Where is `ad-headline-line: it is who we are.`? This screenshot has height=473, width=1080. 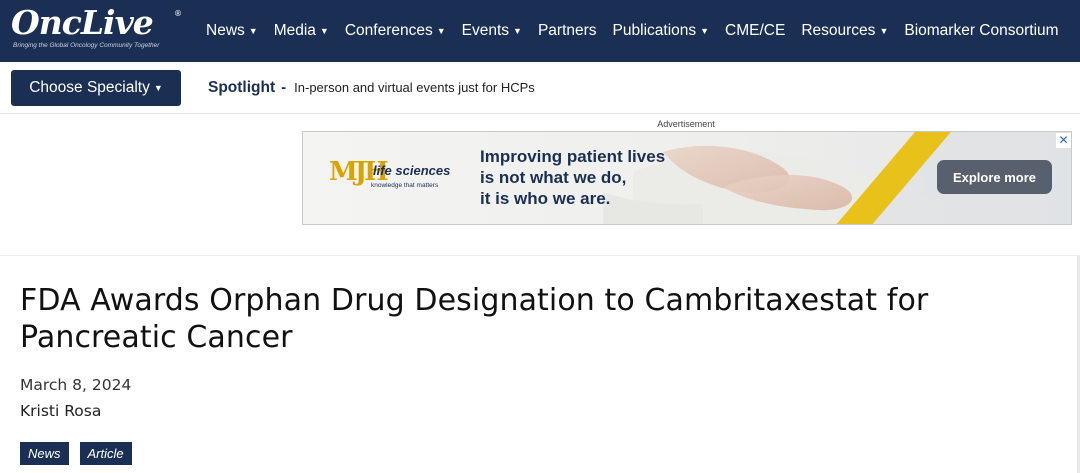 ad-headline-line: it is who we are. is located at coordinates (545, 198).